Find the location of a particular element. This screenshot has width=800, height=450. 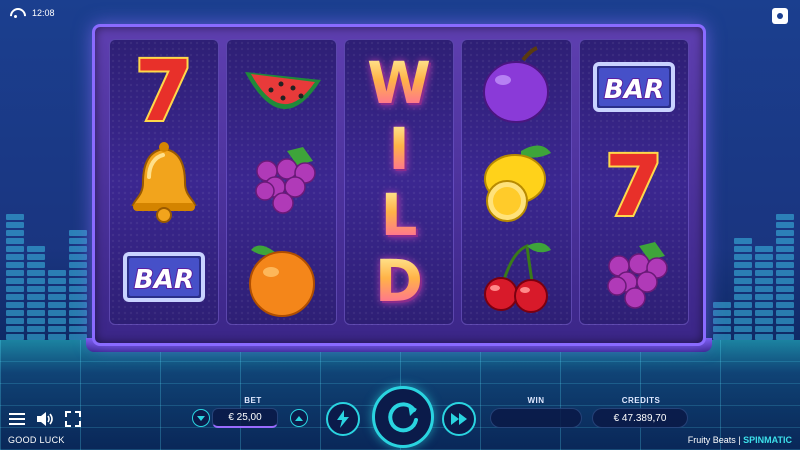

chevron-down-icon is located at coordinates (201, 418).